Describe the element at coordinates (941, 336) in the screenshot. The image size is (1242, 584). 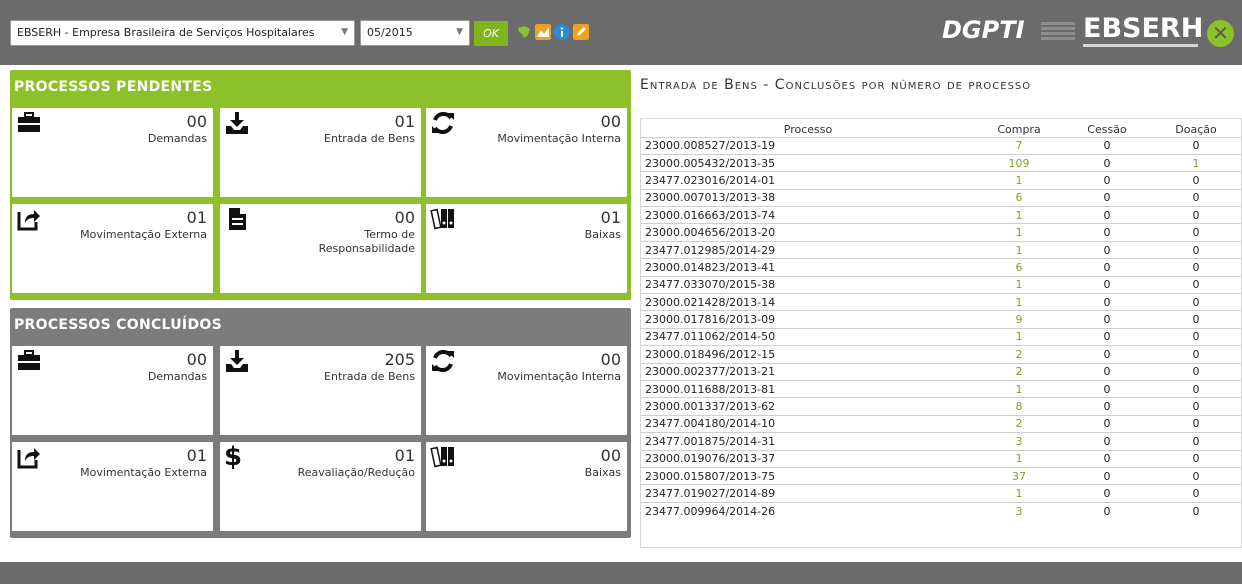
I see `table-row: 23477.011062/2014-50 1 0 0` at that location.